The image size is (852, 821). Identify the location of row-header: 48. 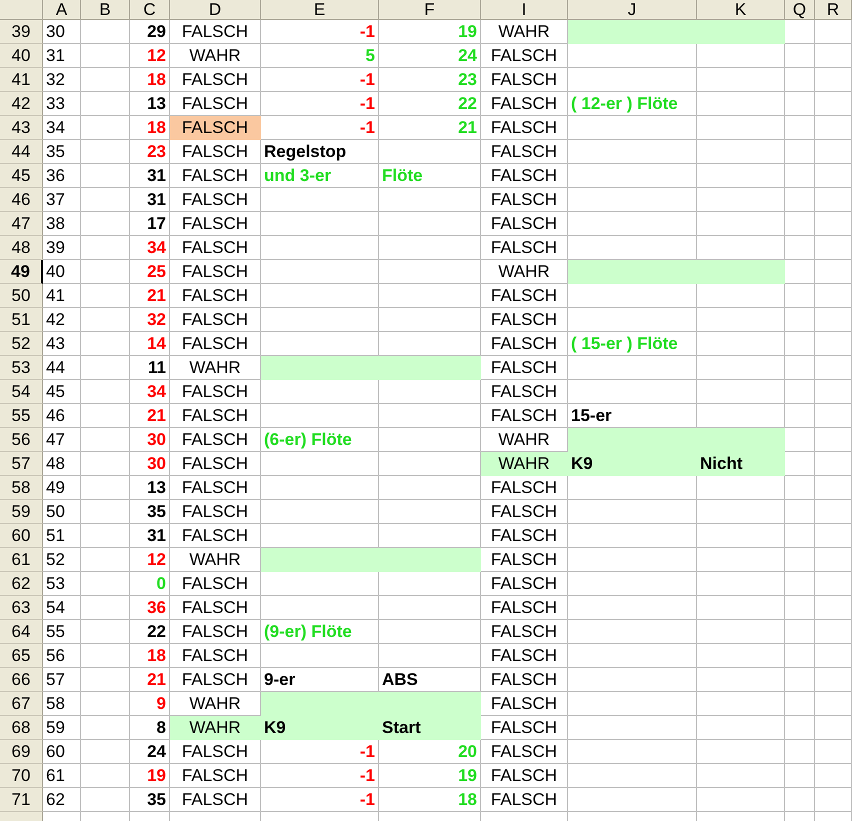
(21, 248).